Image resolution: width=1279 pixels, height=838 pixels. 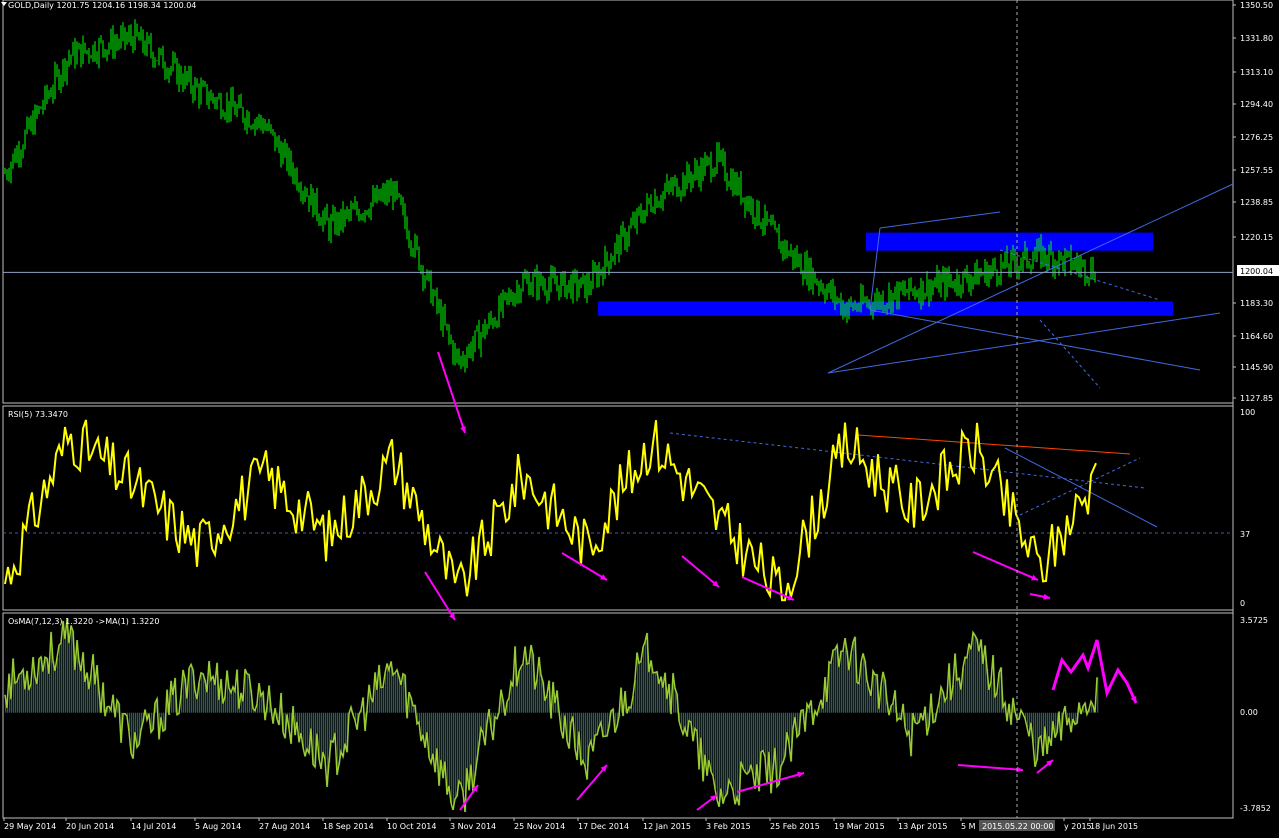 I want to click on time-tick-label: 12 Jan 2015, so click(x=667, y=826).